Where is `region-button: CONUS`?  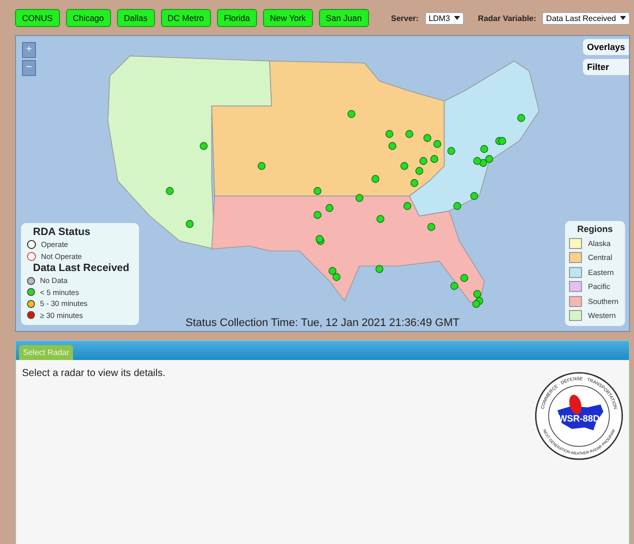 region-button: CONUS is located at coordinates (37, 18).